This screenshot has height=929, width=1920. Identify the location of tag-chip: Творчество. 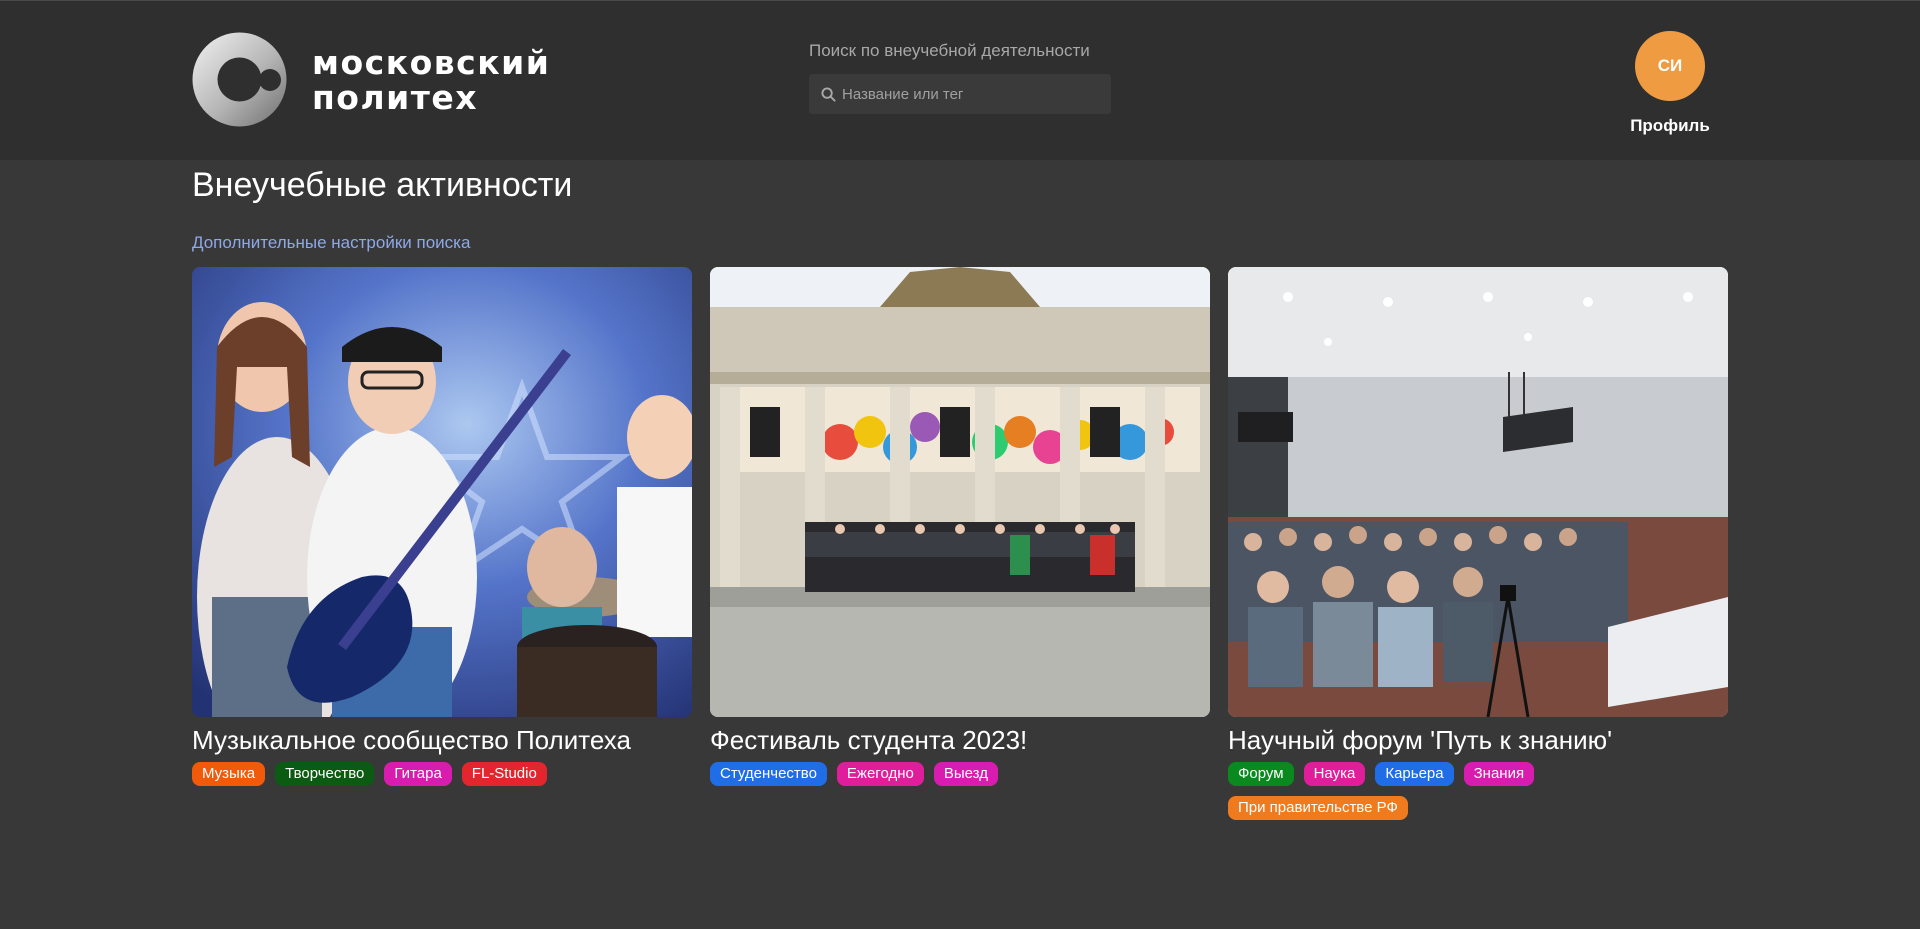
(325, 774).